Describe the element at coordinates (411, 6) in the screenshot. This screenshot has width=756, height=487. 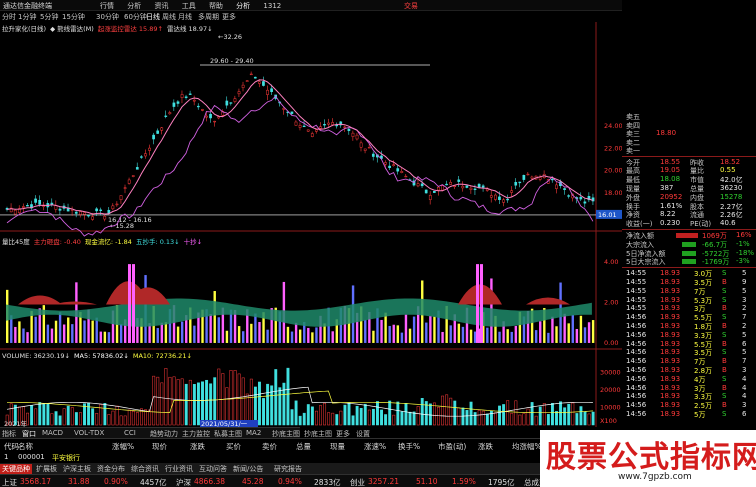
I see `trade-button: 交易` at that location.